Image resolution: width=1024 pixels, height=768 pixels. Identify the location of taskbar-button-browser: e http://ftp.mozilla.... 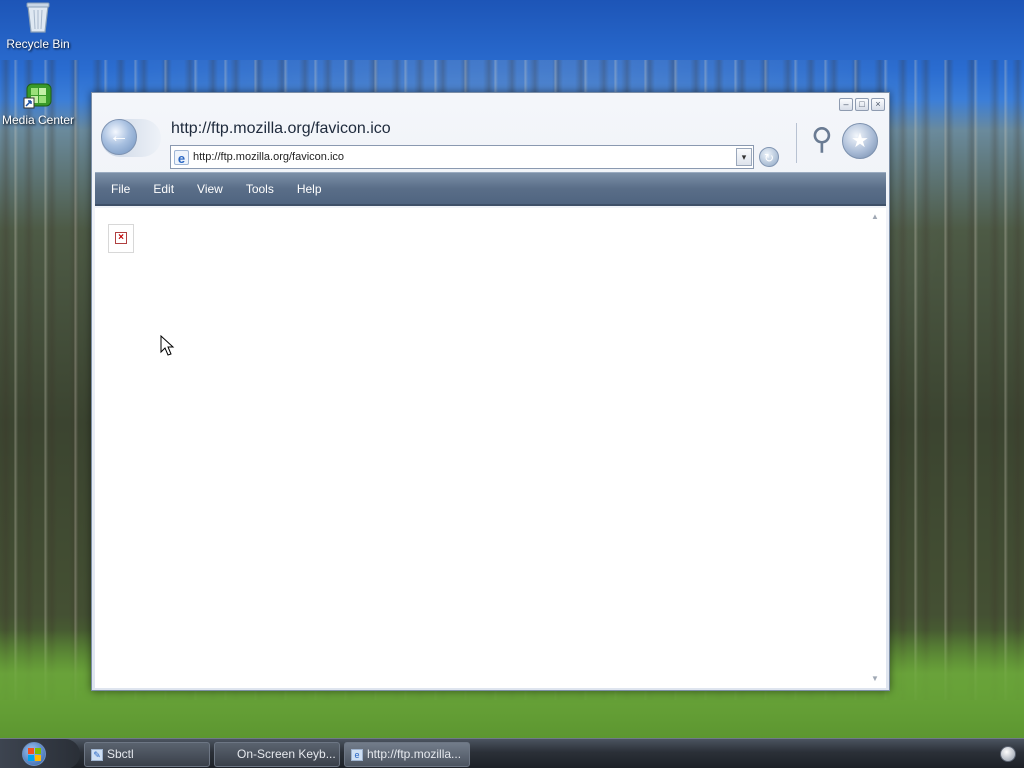
(407, 754).